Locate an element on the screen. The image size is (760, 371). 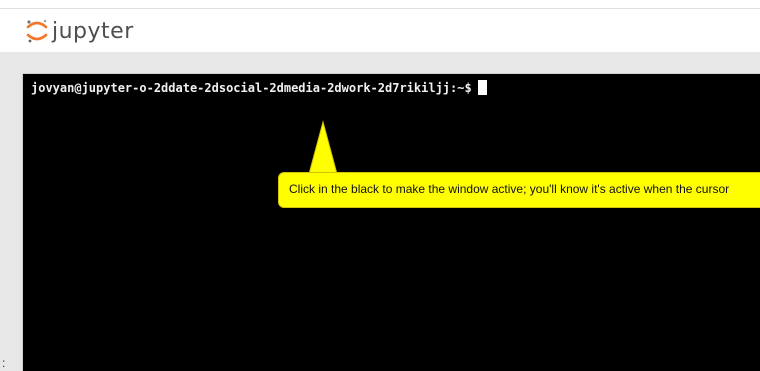
tooltip-pointer is located at coordinates (323, 147).